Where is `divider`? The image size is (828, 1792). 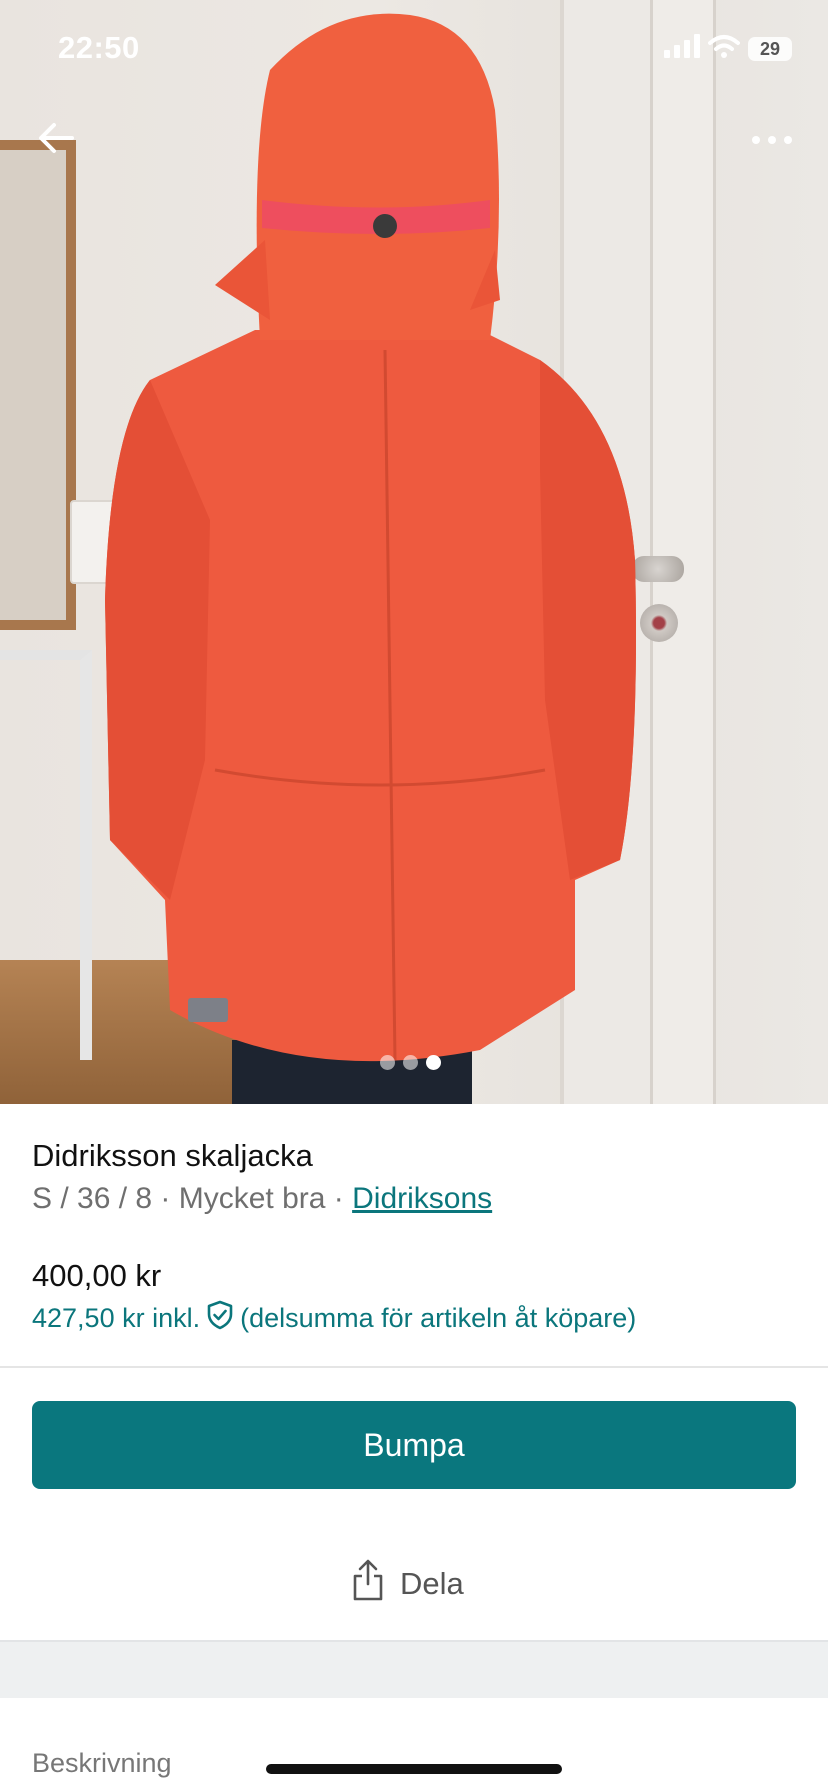 divider is located at coordinates (414, 1367).